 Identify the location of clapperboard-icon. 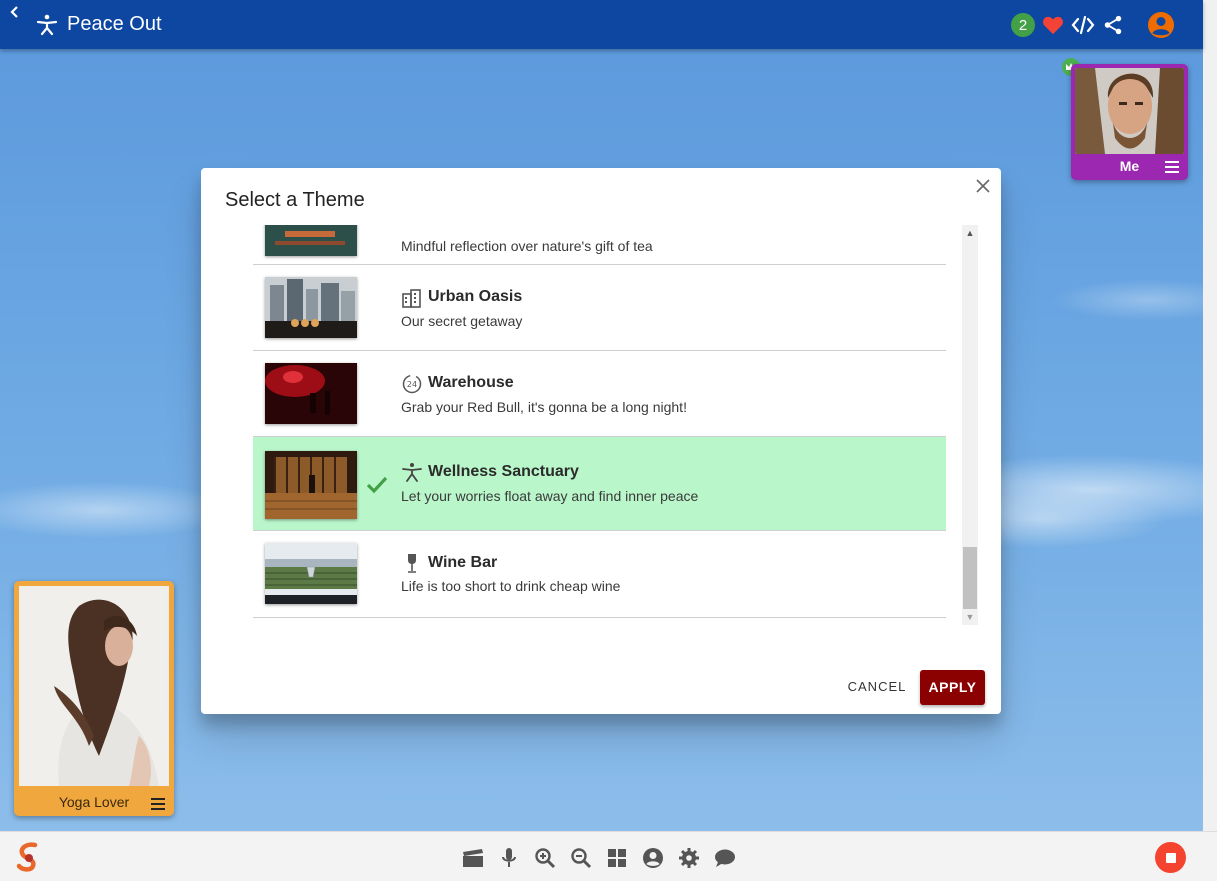
(473, 858).